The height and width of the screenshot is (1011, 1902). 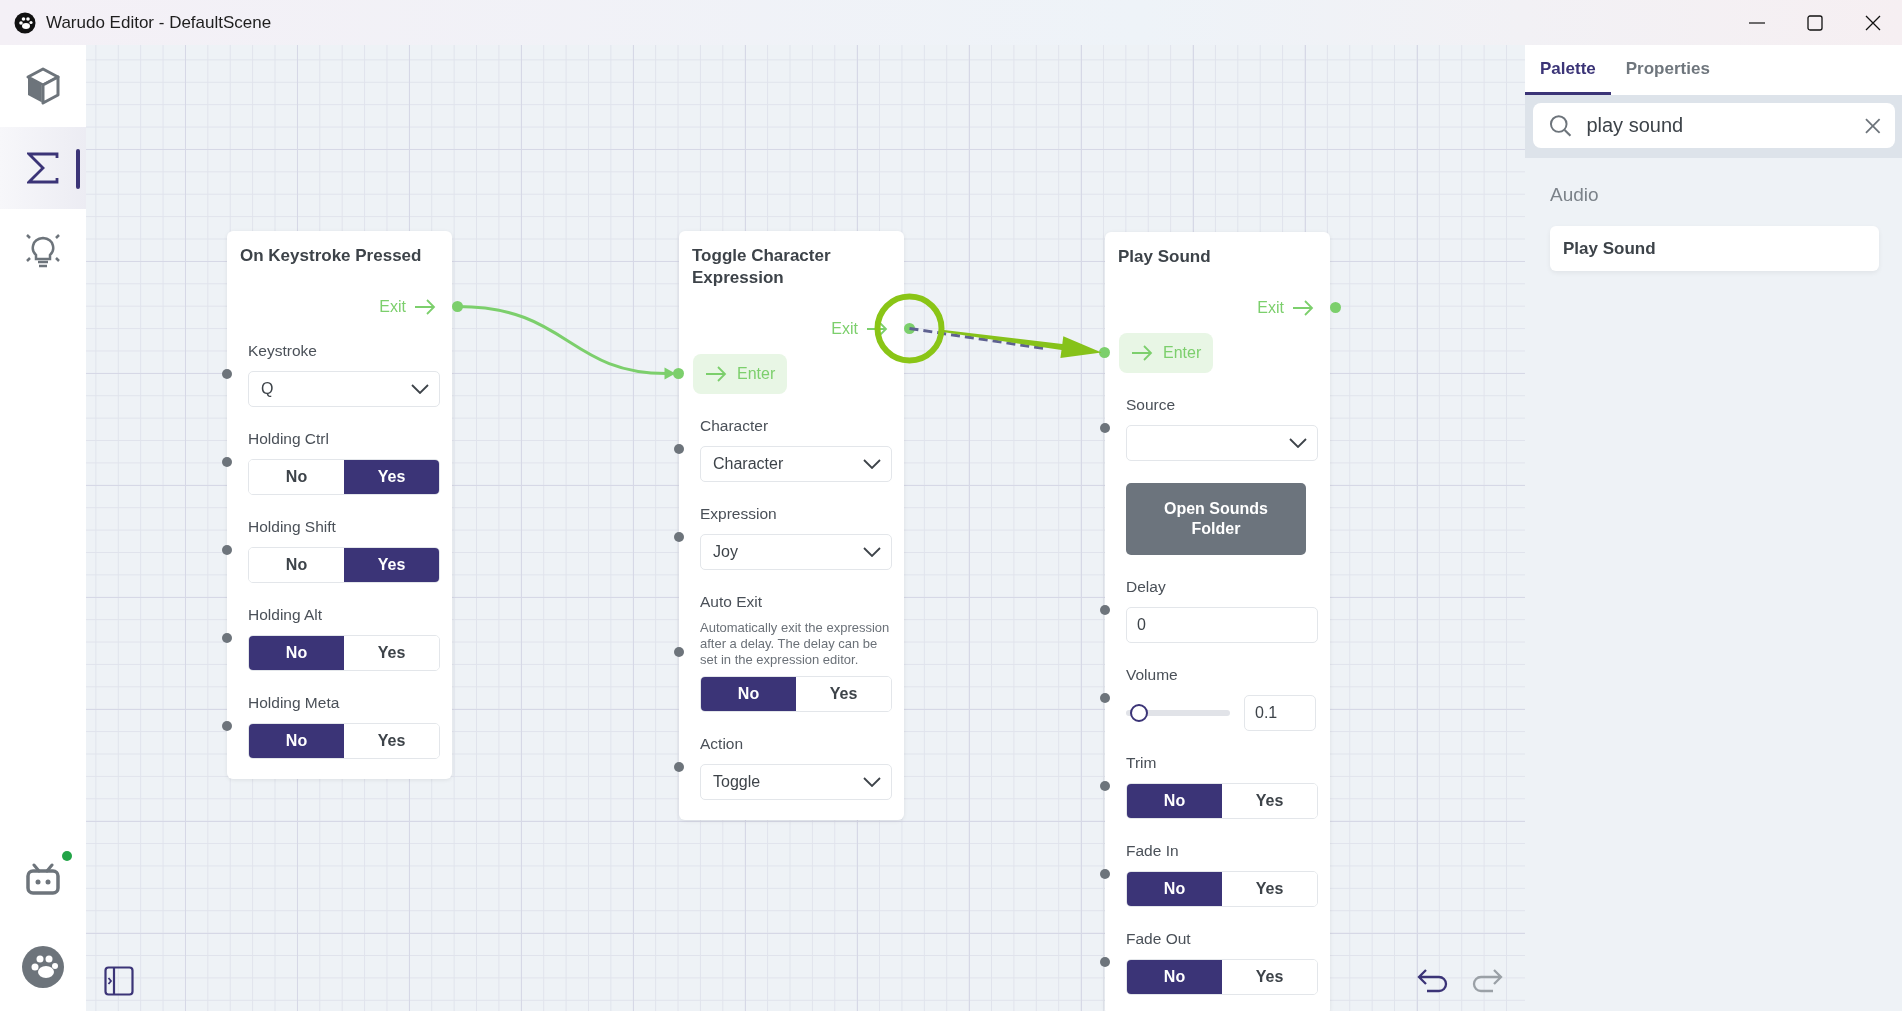 I want to click on output-port, so click(x=909, y=328).